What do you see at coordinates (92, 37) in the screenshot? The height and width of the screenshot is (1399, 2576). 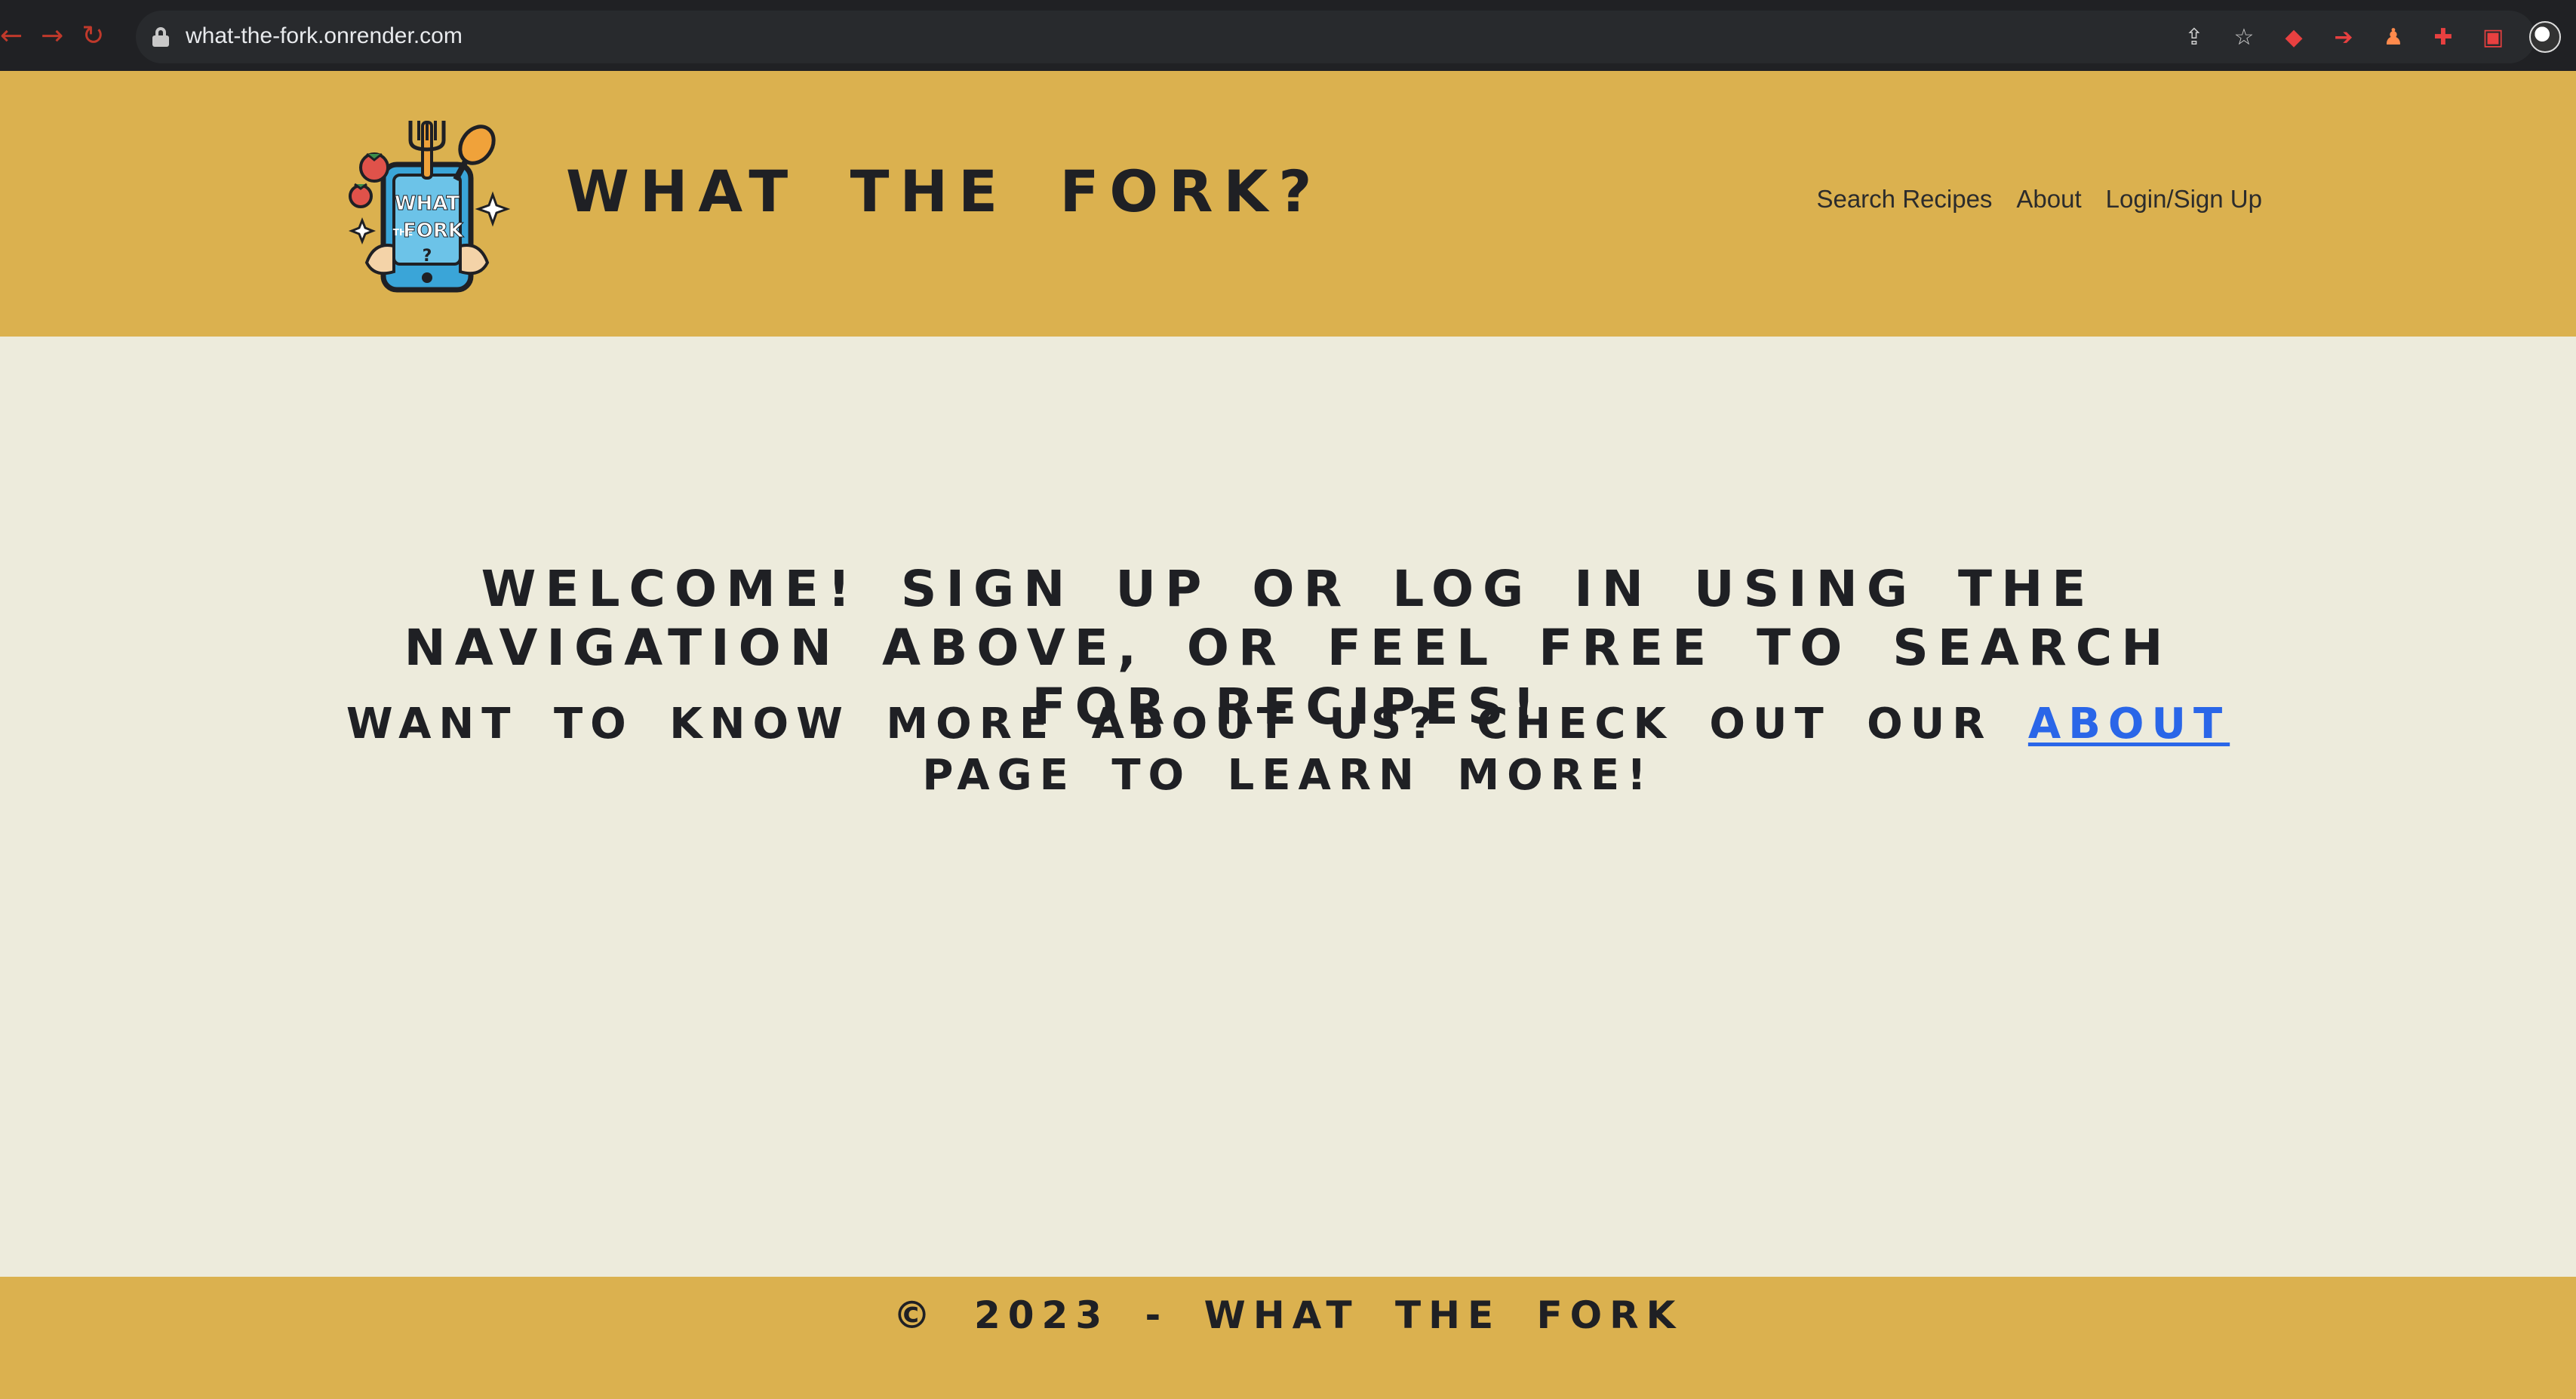 I see `reload-icon: ↻` at bounding box center [92, 37].